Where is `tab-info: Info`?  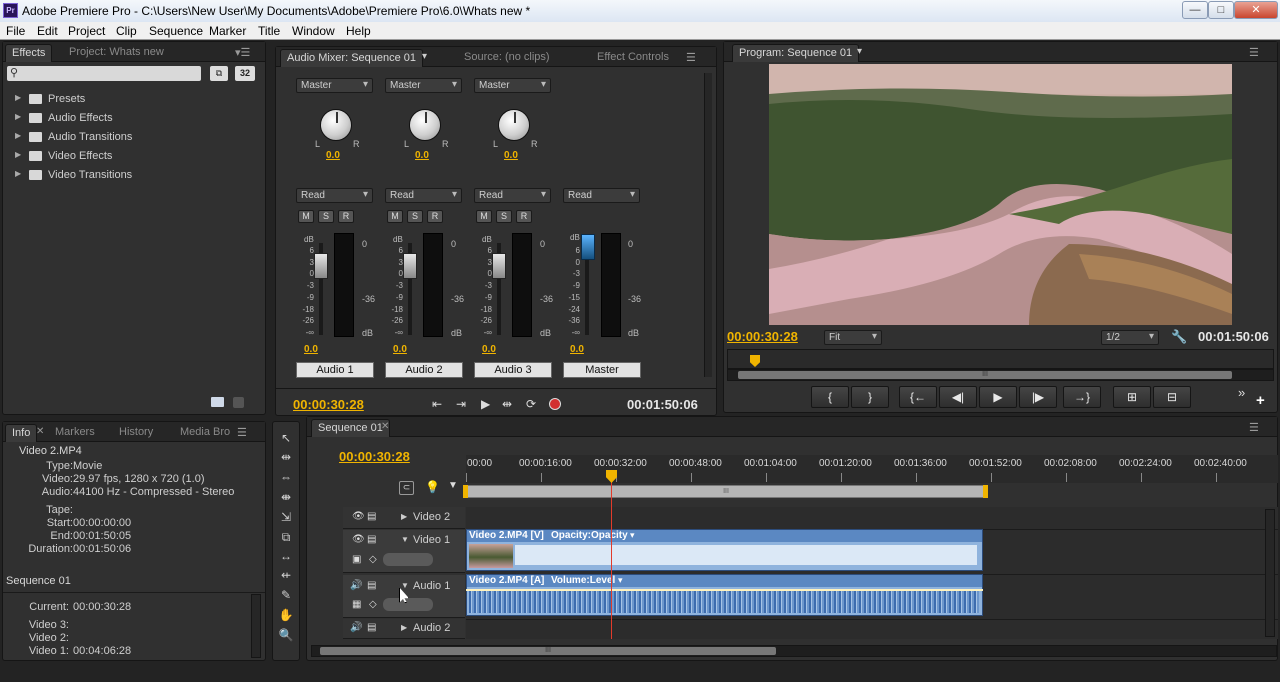
tab-info: Info is located at coordinates (21, 433).